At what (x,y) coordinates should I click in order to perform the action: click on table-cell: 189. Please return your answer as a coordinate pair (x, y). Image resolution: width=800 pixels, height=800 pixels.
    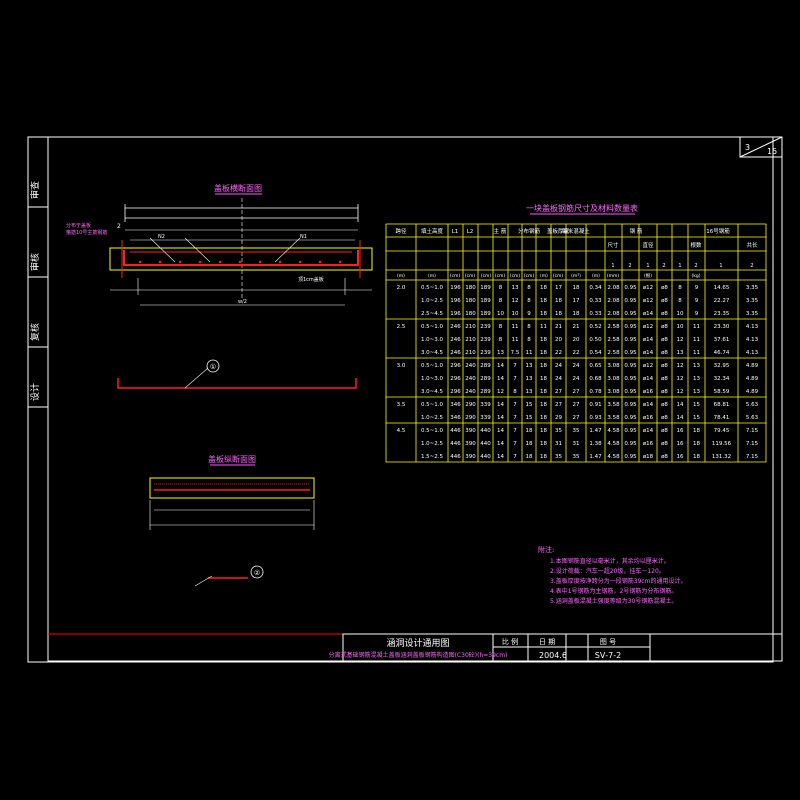
    Looking at the image, I should click on (485, 301).